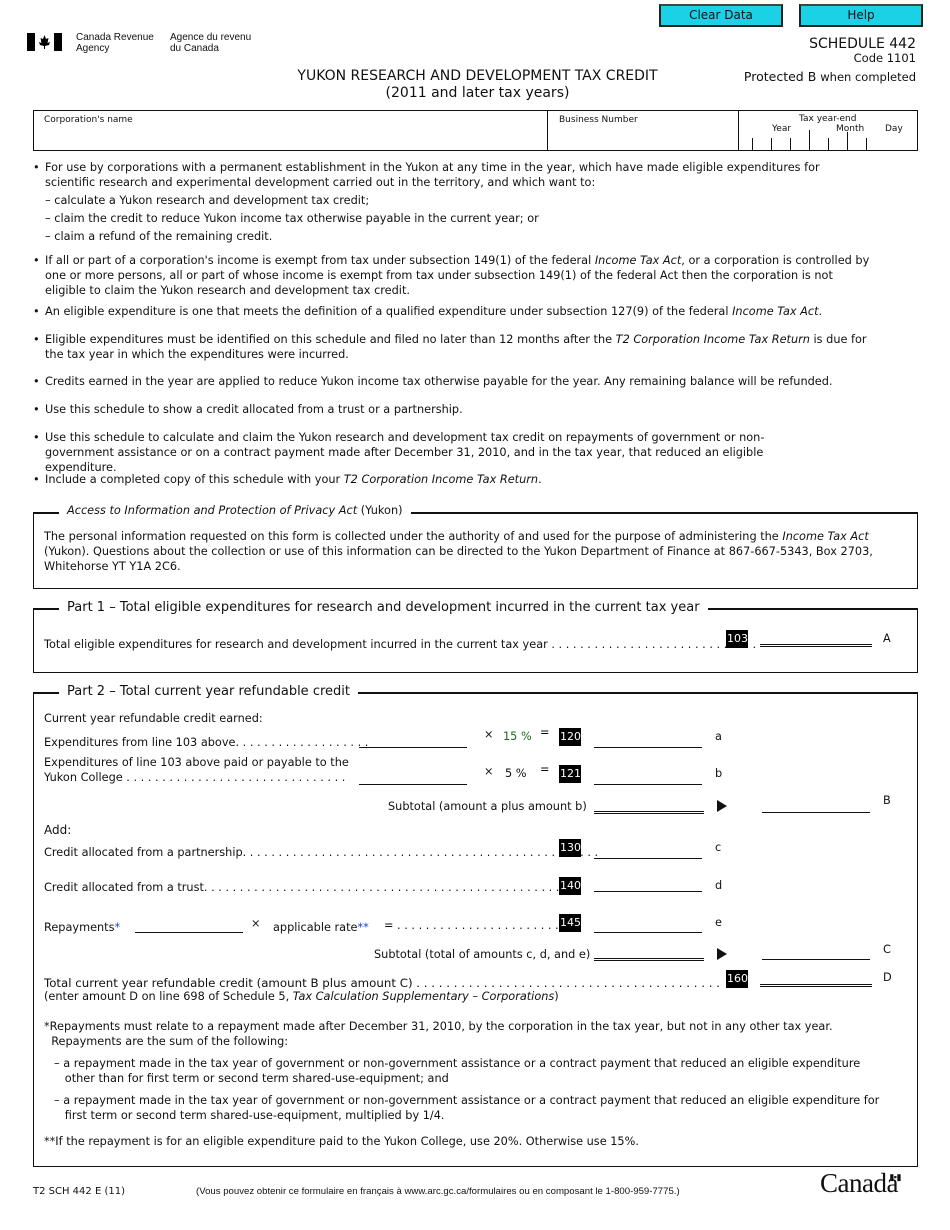 Image resolution: width=950 pixels, height=1230 pixels. What do you see at coordinates (860, 1183) in the screenshot?
I see `canada-wordmark: Canada ▮▪▮` at bounding box center [860, 1183].